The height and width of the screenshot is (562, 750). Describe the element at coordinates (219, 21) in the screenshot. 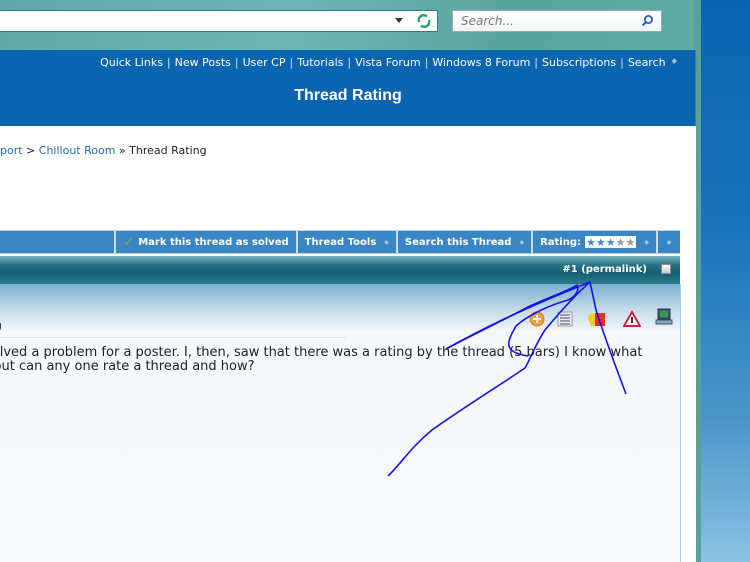

I see `address-bar` at that location.